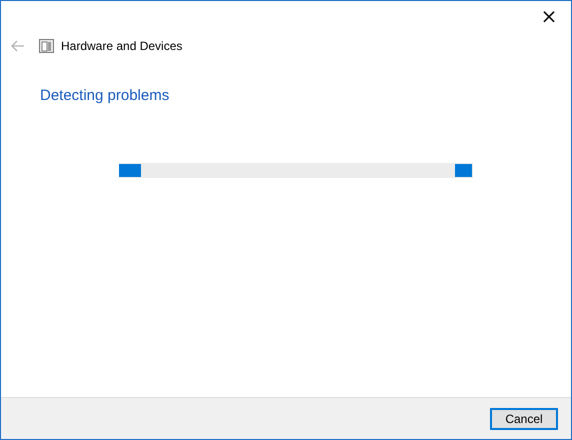 This screenshot has height=440, width=572. I want to click on device-icon, so click(46, 46).